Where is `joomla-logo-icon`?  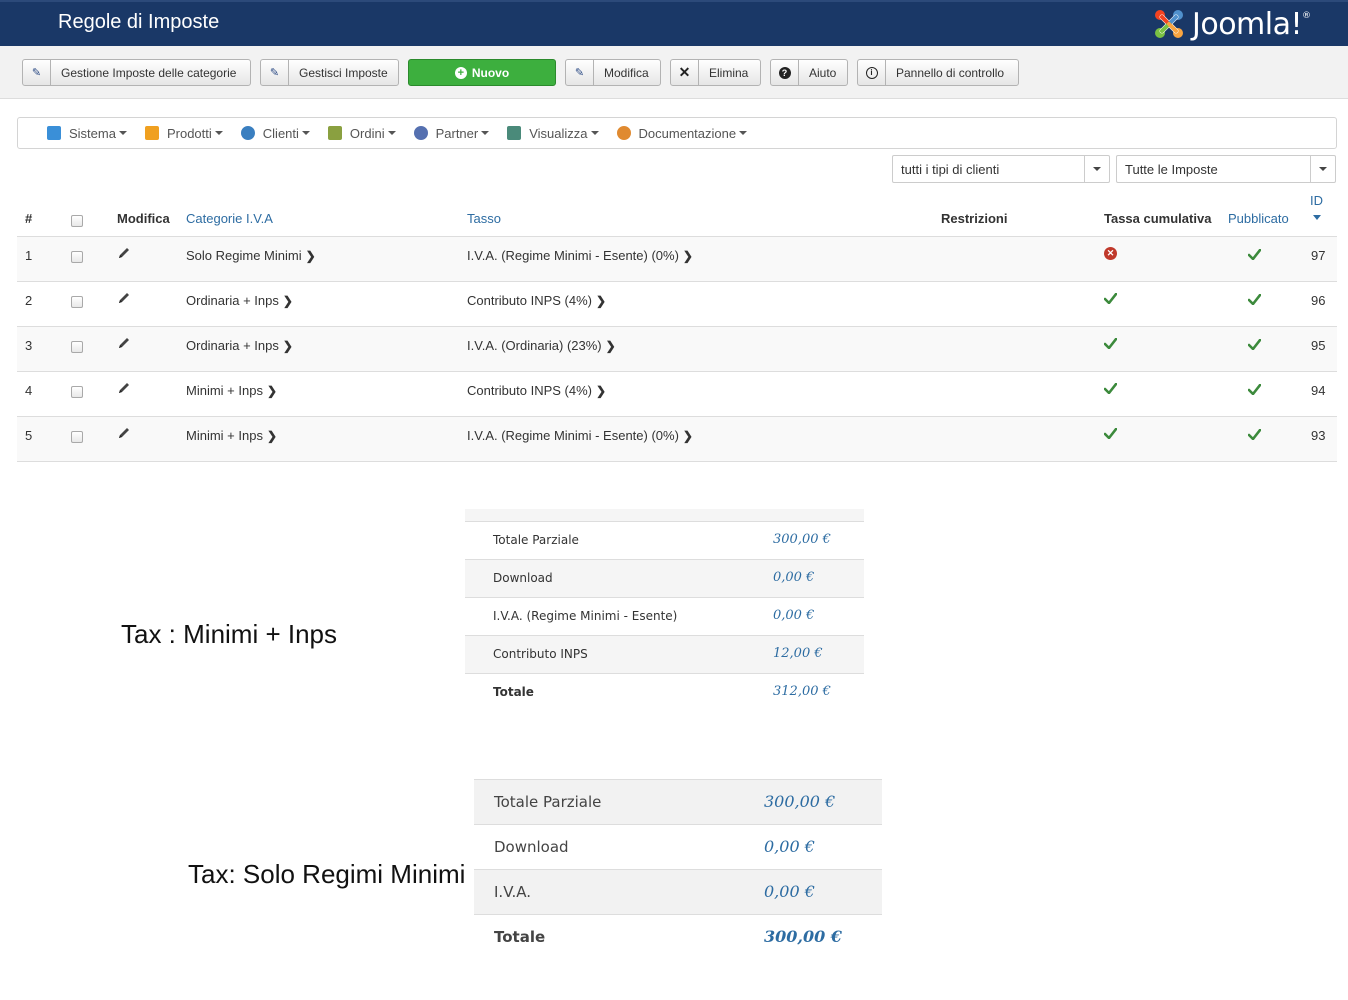 joomla-logo-icon is located at coordinates (1169, 24).